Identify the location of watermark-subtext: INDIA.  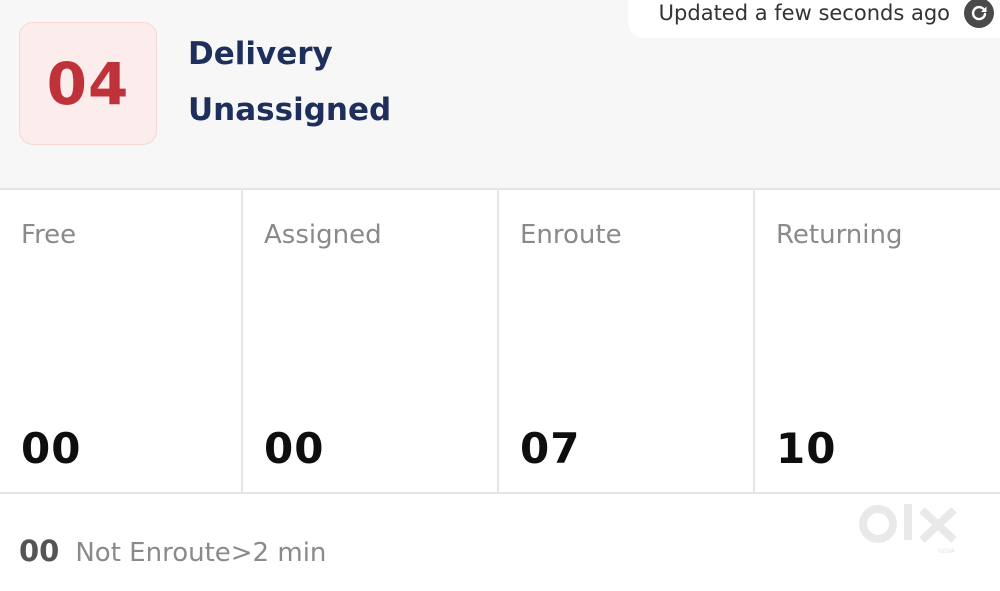
(947, 551).